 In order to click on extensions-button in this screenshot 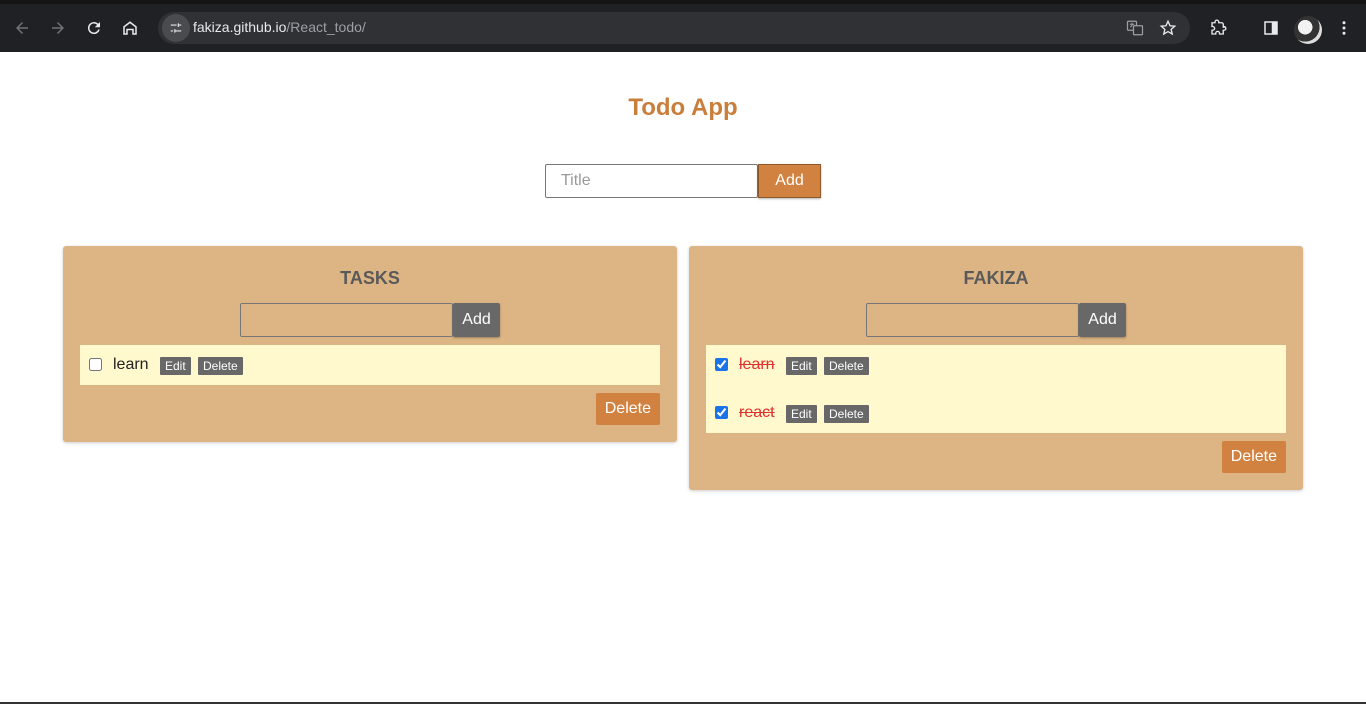, I will do `click(1218, 28)`.